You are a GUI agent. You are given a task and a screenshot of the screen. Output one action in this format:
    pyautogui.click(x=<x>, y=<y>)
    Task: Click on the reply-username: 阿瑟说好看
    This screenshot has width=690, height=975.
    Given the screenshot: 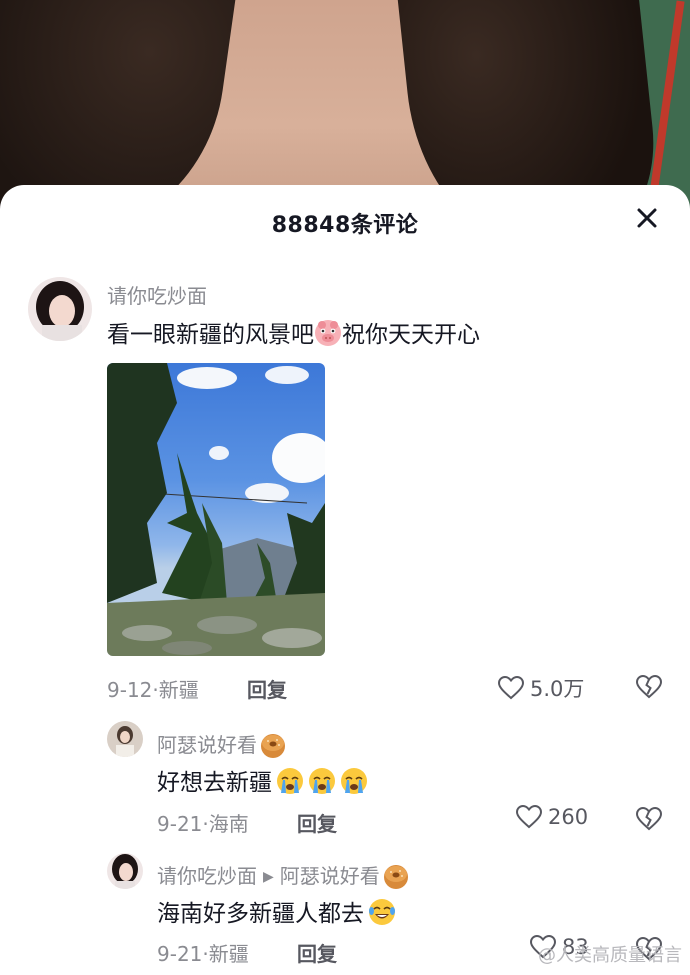 What is the action you would take?
    pyautogui.click(x=221, y=743)
    